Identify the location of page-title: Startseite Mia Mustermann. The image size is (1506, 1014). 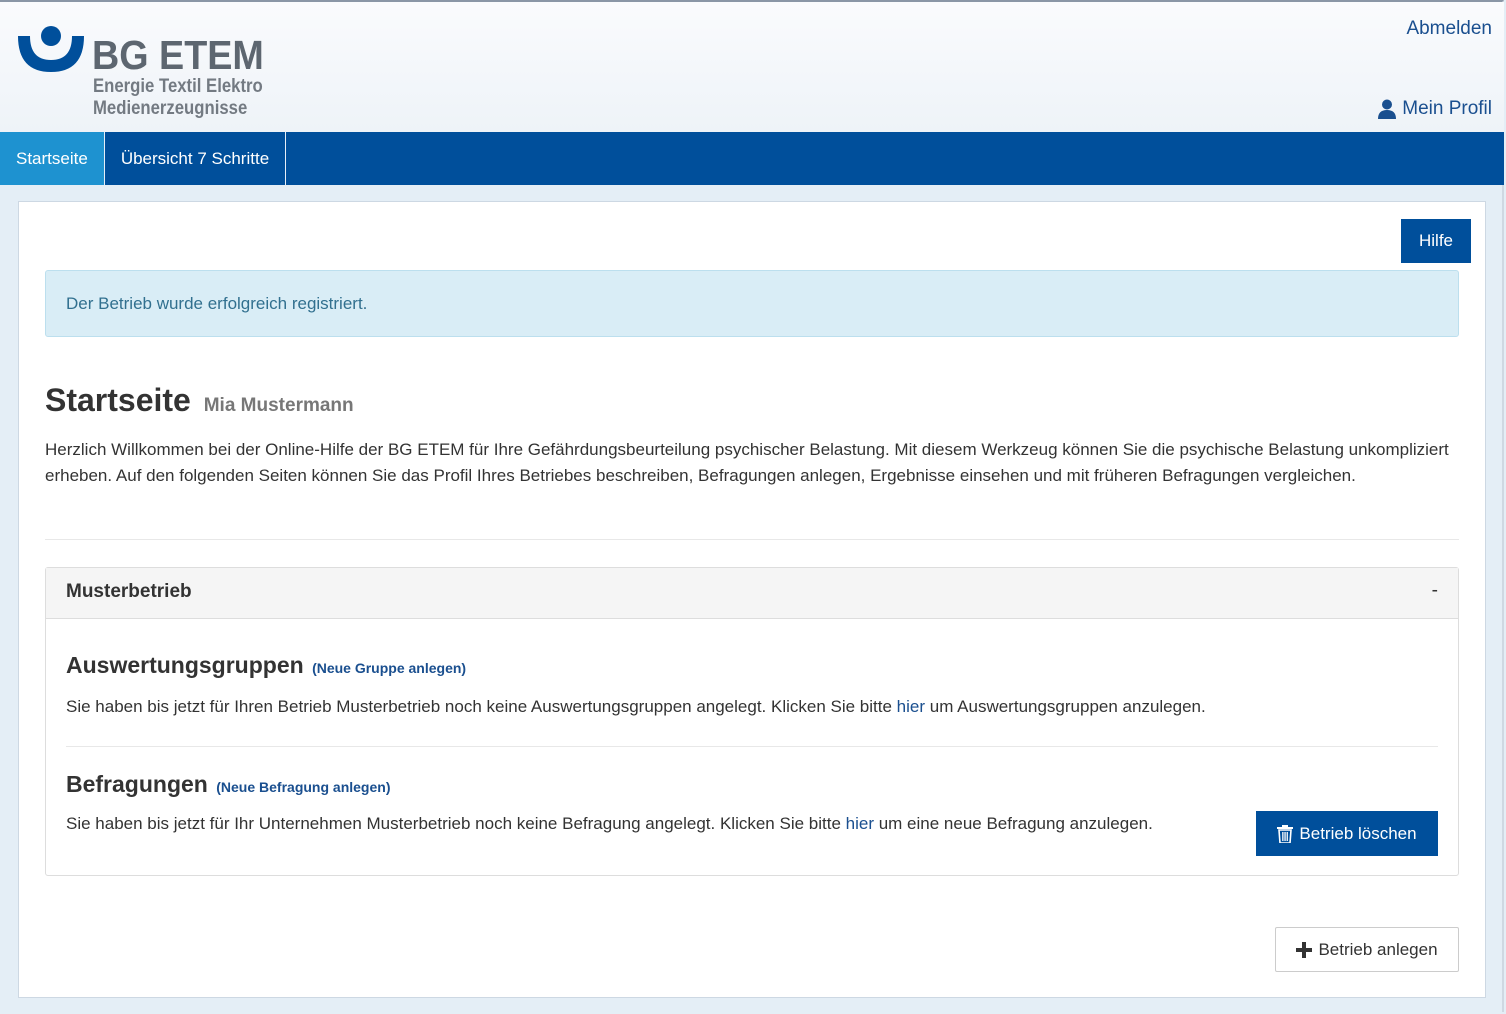
(199, 400).